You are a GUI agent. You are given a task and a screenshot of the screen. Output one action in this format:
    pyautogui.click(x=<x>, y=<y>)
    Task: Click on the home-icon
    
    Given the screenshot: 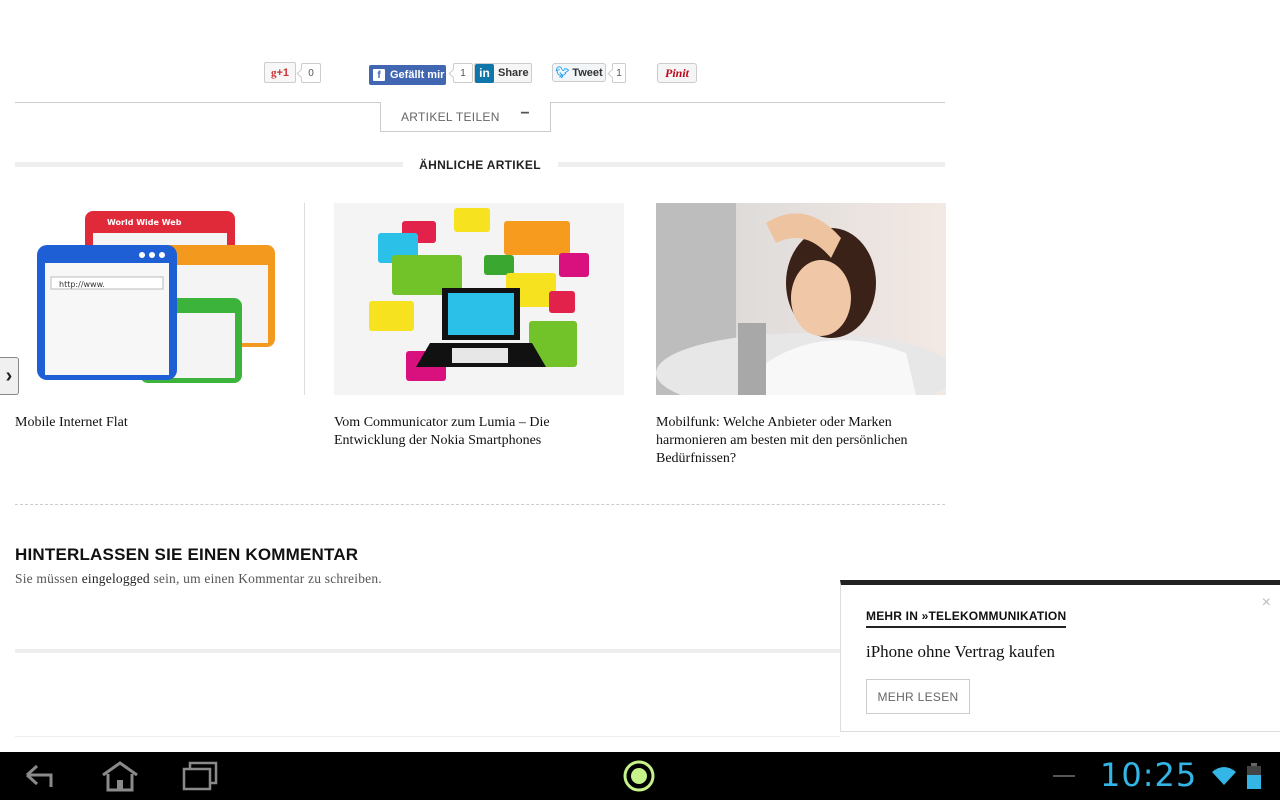 What is the action you would take?
    pyautogui.click(x=120, y=776)
    